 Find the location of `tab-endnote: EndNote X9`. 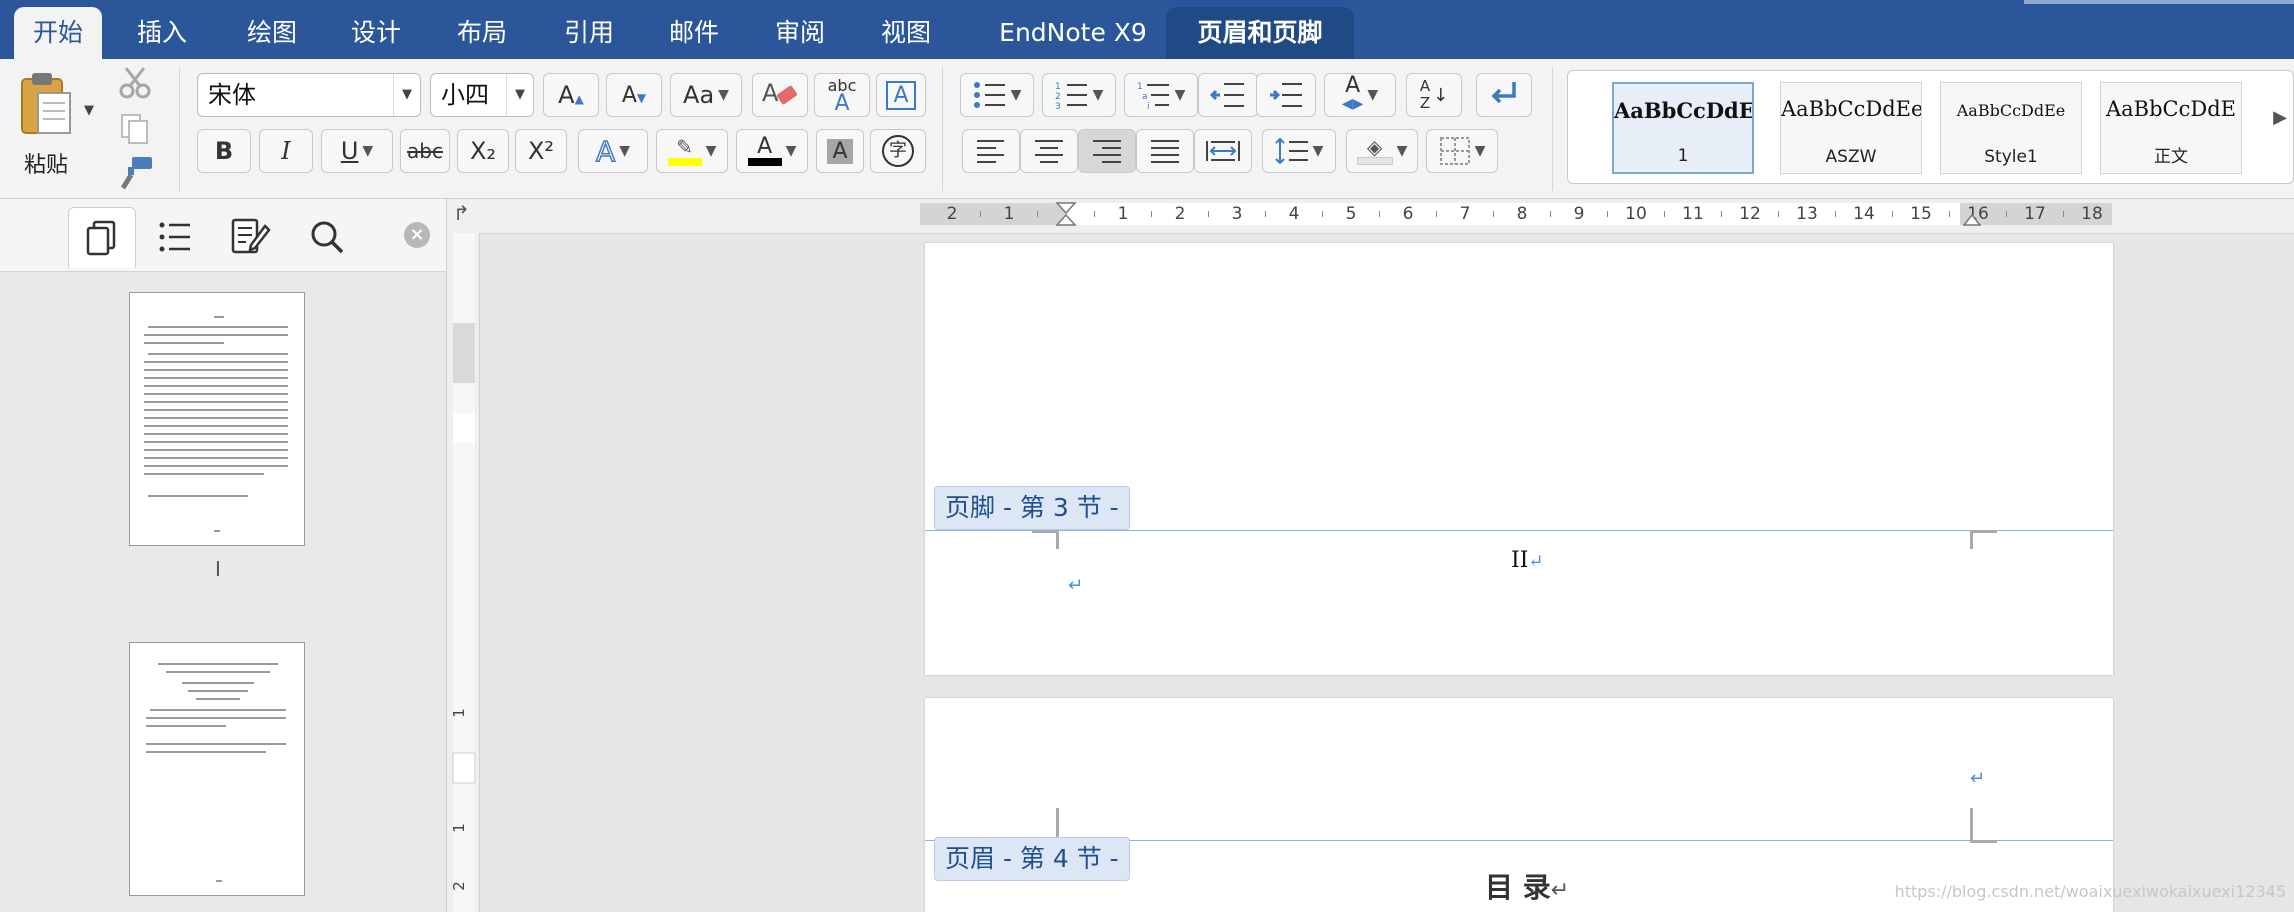

tab-endnote: EndNote X9 is located at coordinates (1073, 29).